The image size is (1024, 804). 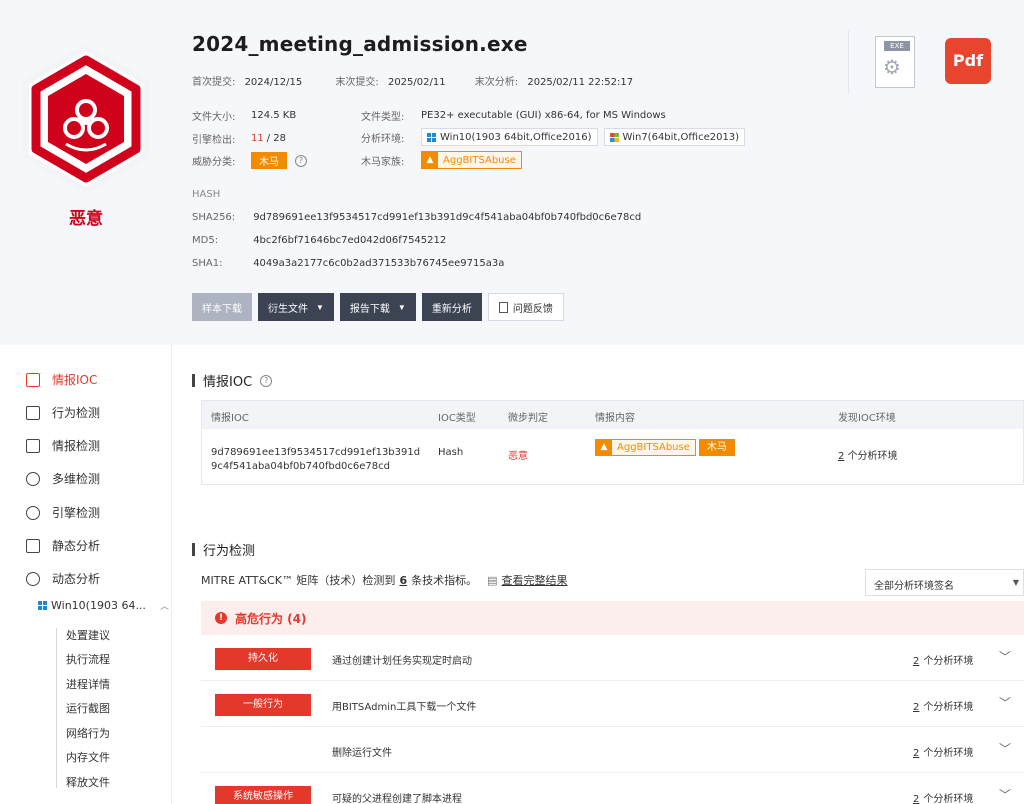 What do you see at coordinates (612, 618) in the screenshot?
I see `high-risk-banner: ! 高危行为 (4)` at bounding box center [612, 618].